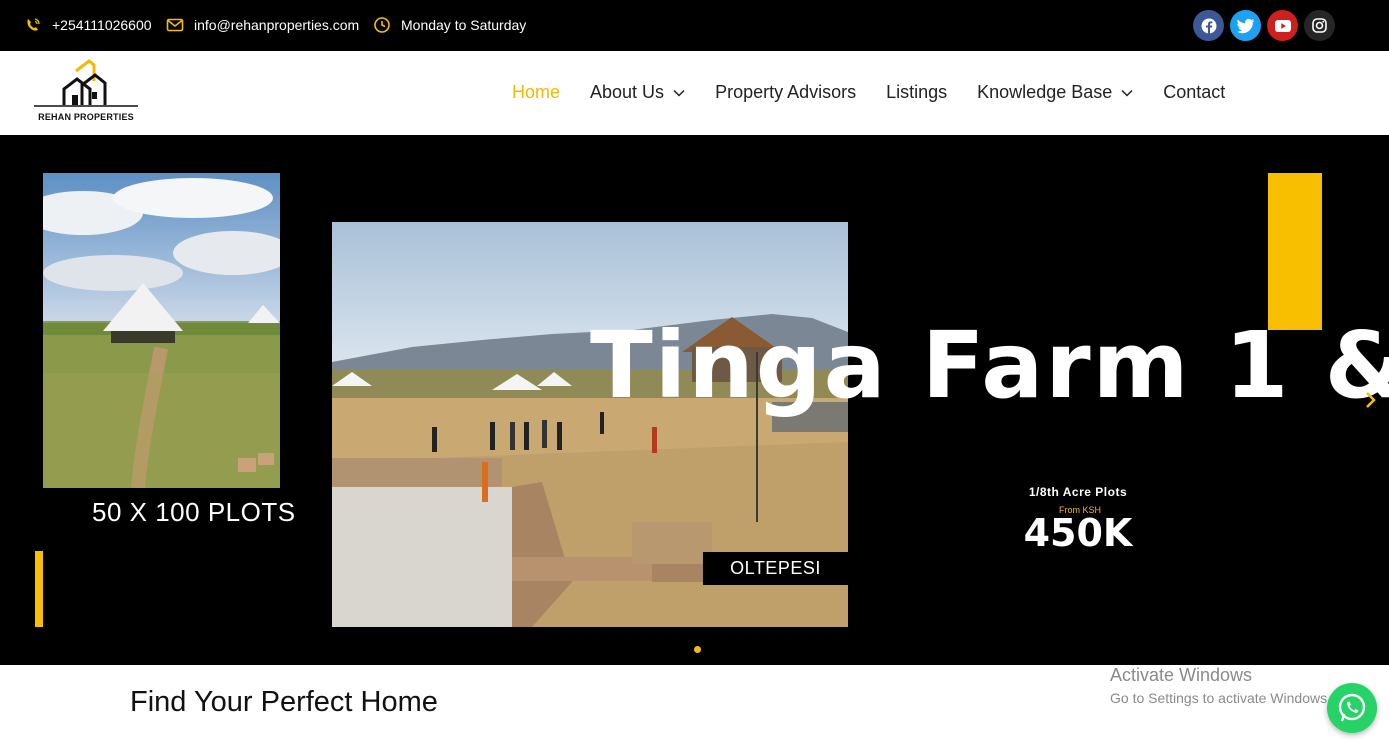 This screenshot has height=740, width=1389. What do you see at coordinates (1181, 675) in the screenshot?
I see `activate-title: Activate Windows` at bounding box center [1181, 675].